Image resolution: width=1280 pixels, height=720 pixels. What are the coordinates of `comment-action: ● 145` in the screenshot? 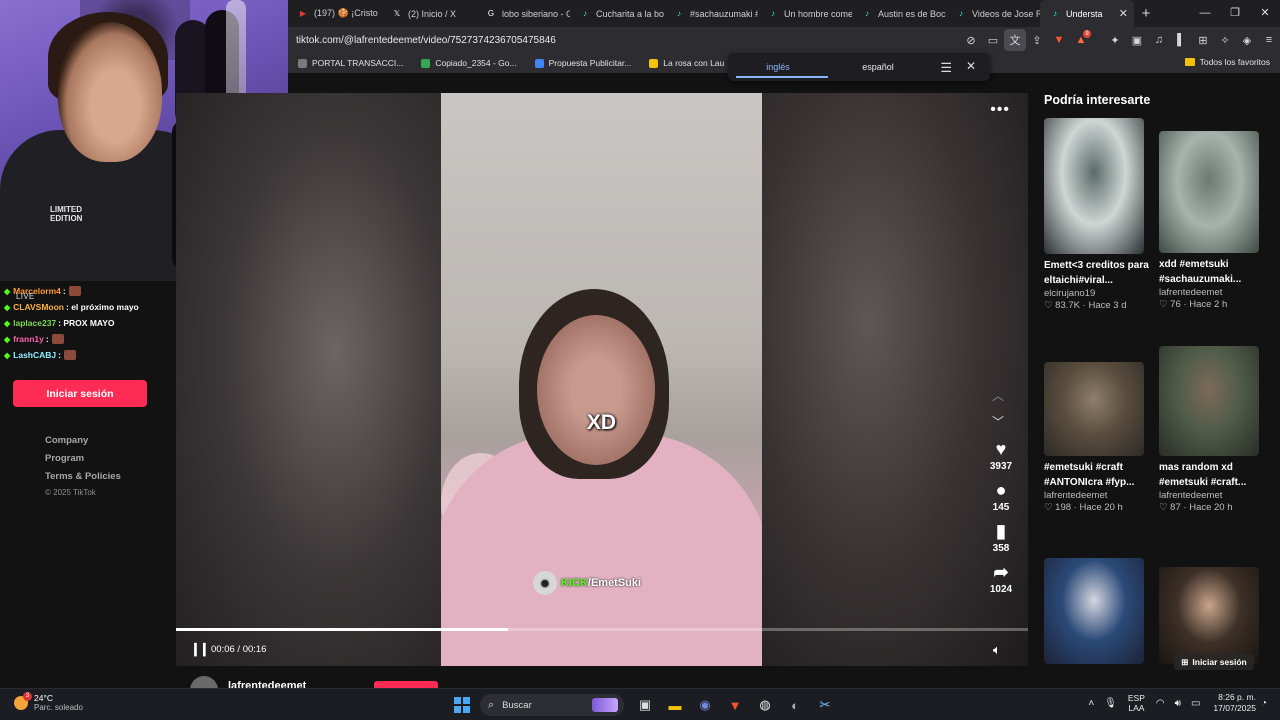 It's located at (1001, 495).